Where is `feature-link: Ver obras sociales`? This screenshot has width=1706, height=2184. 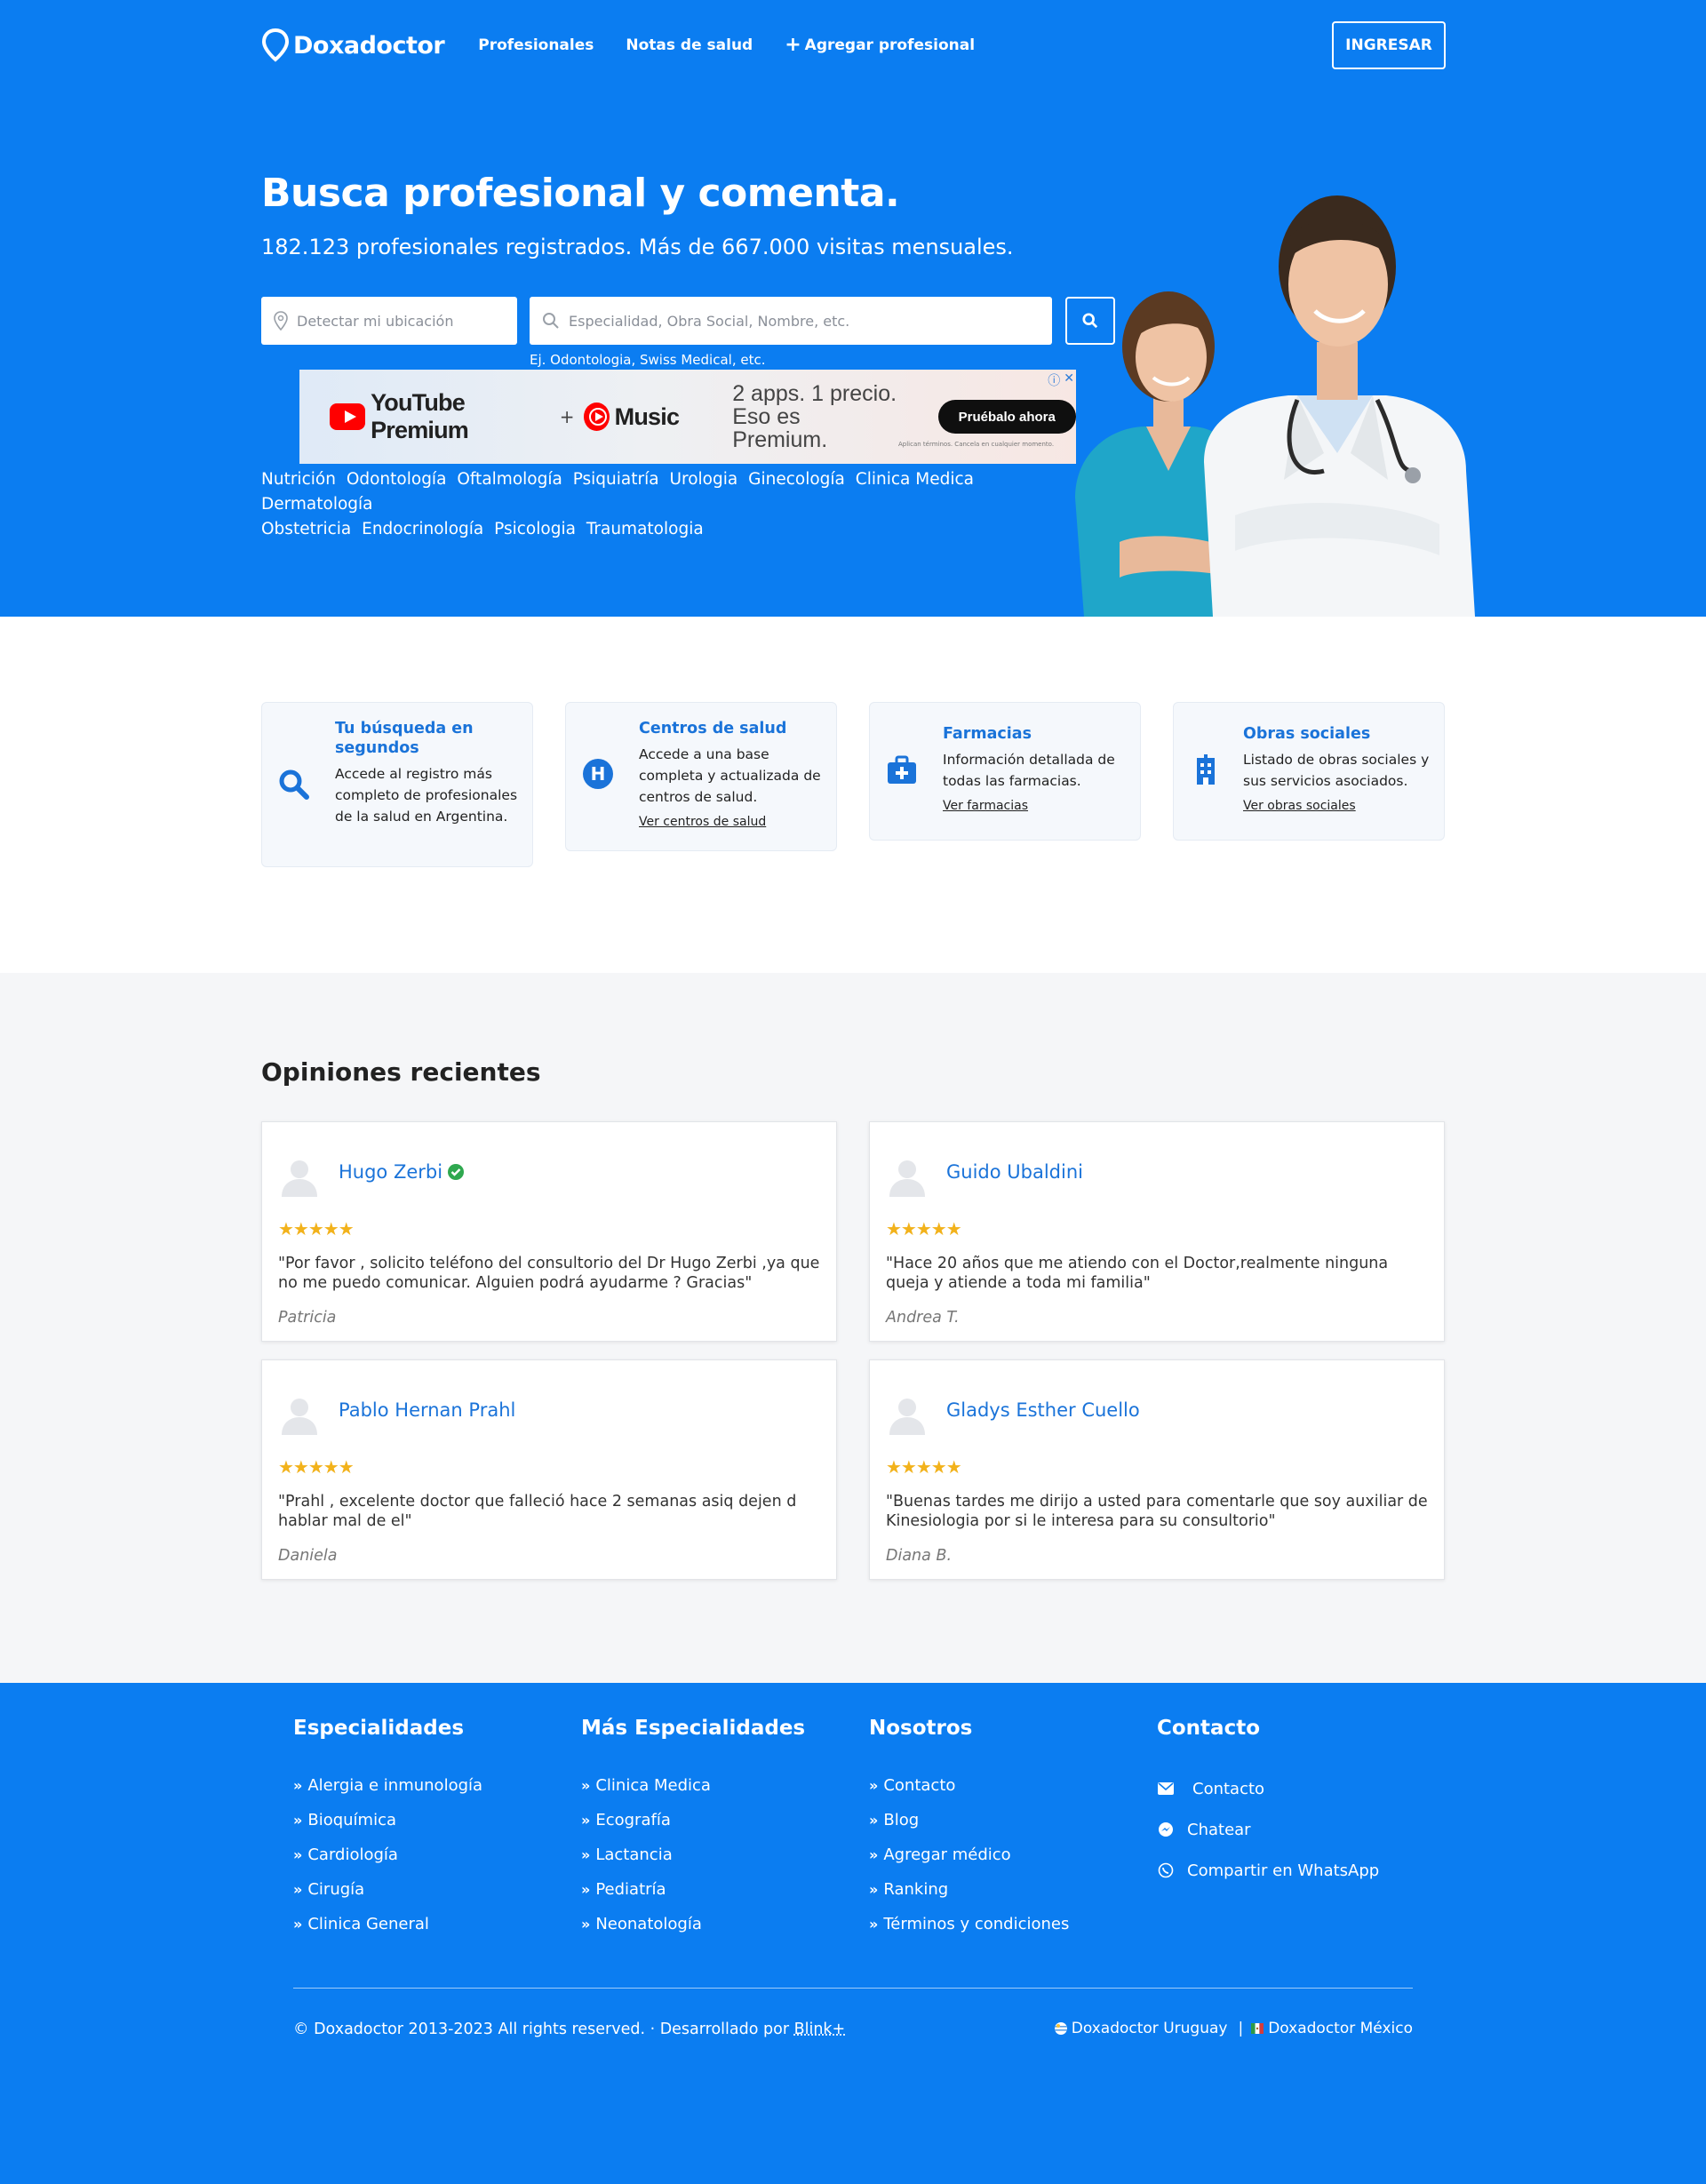
feature-link: Ver obras sociales is located at coordinates (1299, 806).